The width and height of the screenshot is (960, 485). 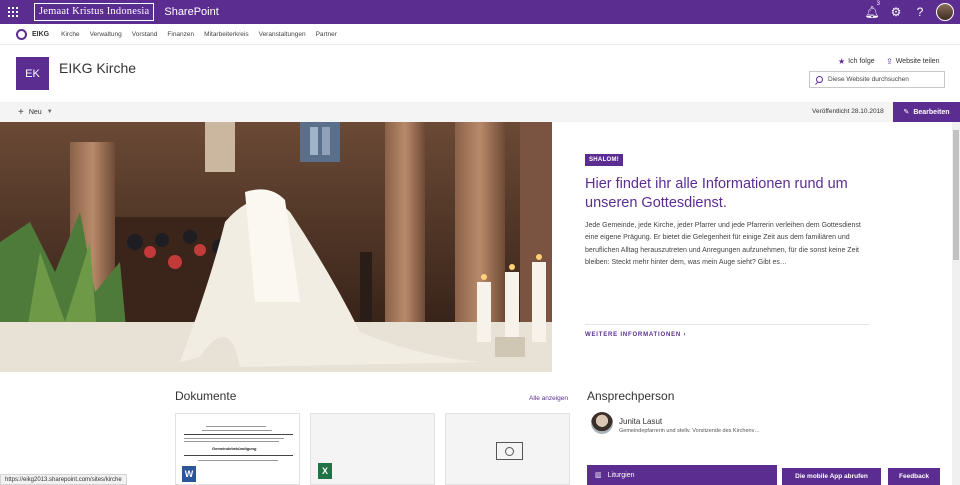 I want to click on pencil-icon: ✎, so click(x=906, y=112).